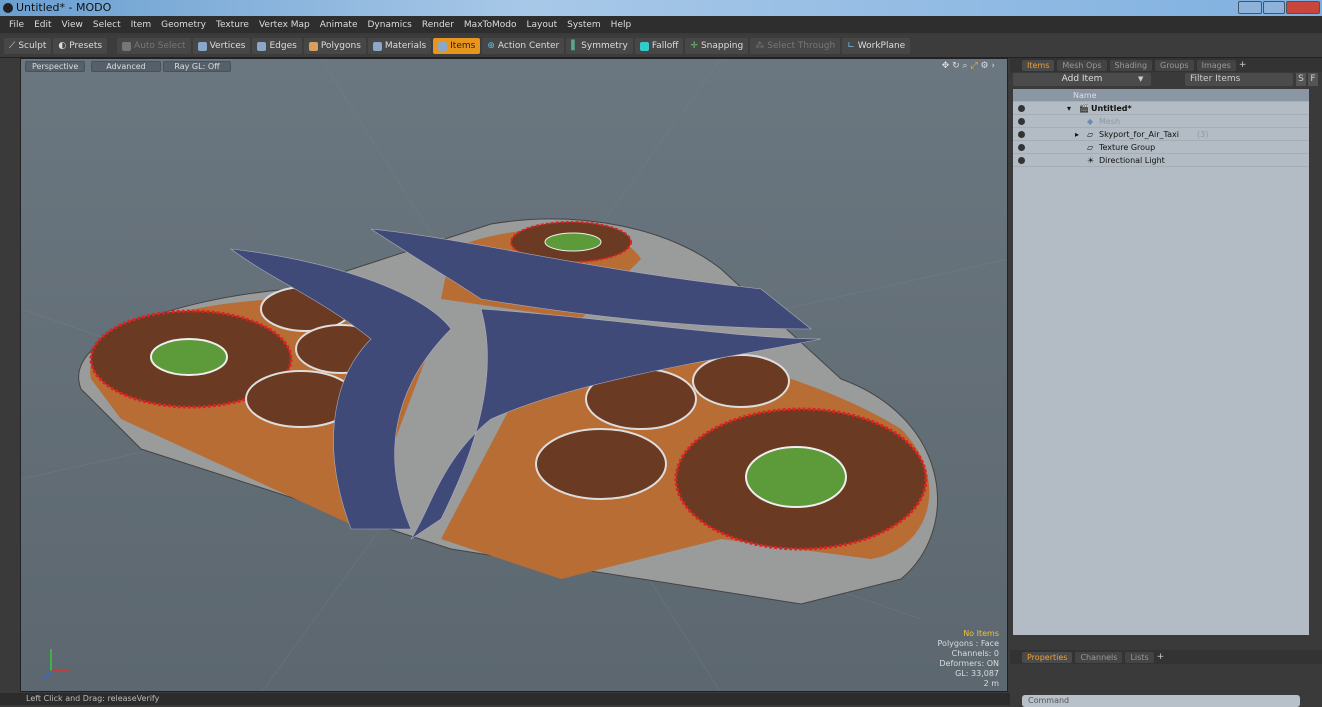 Image resolution: width=1322 pixels, height=707 pixels. I want to click on items-panel-tabs: Items Mesh Ops Shading Groups Images +, so click(1166, 65).